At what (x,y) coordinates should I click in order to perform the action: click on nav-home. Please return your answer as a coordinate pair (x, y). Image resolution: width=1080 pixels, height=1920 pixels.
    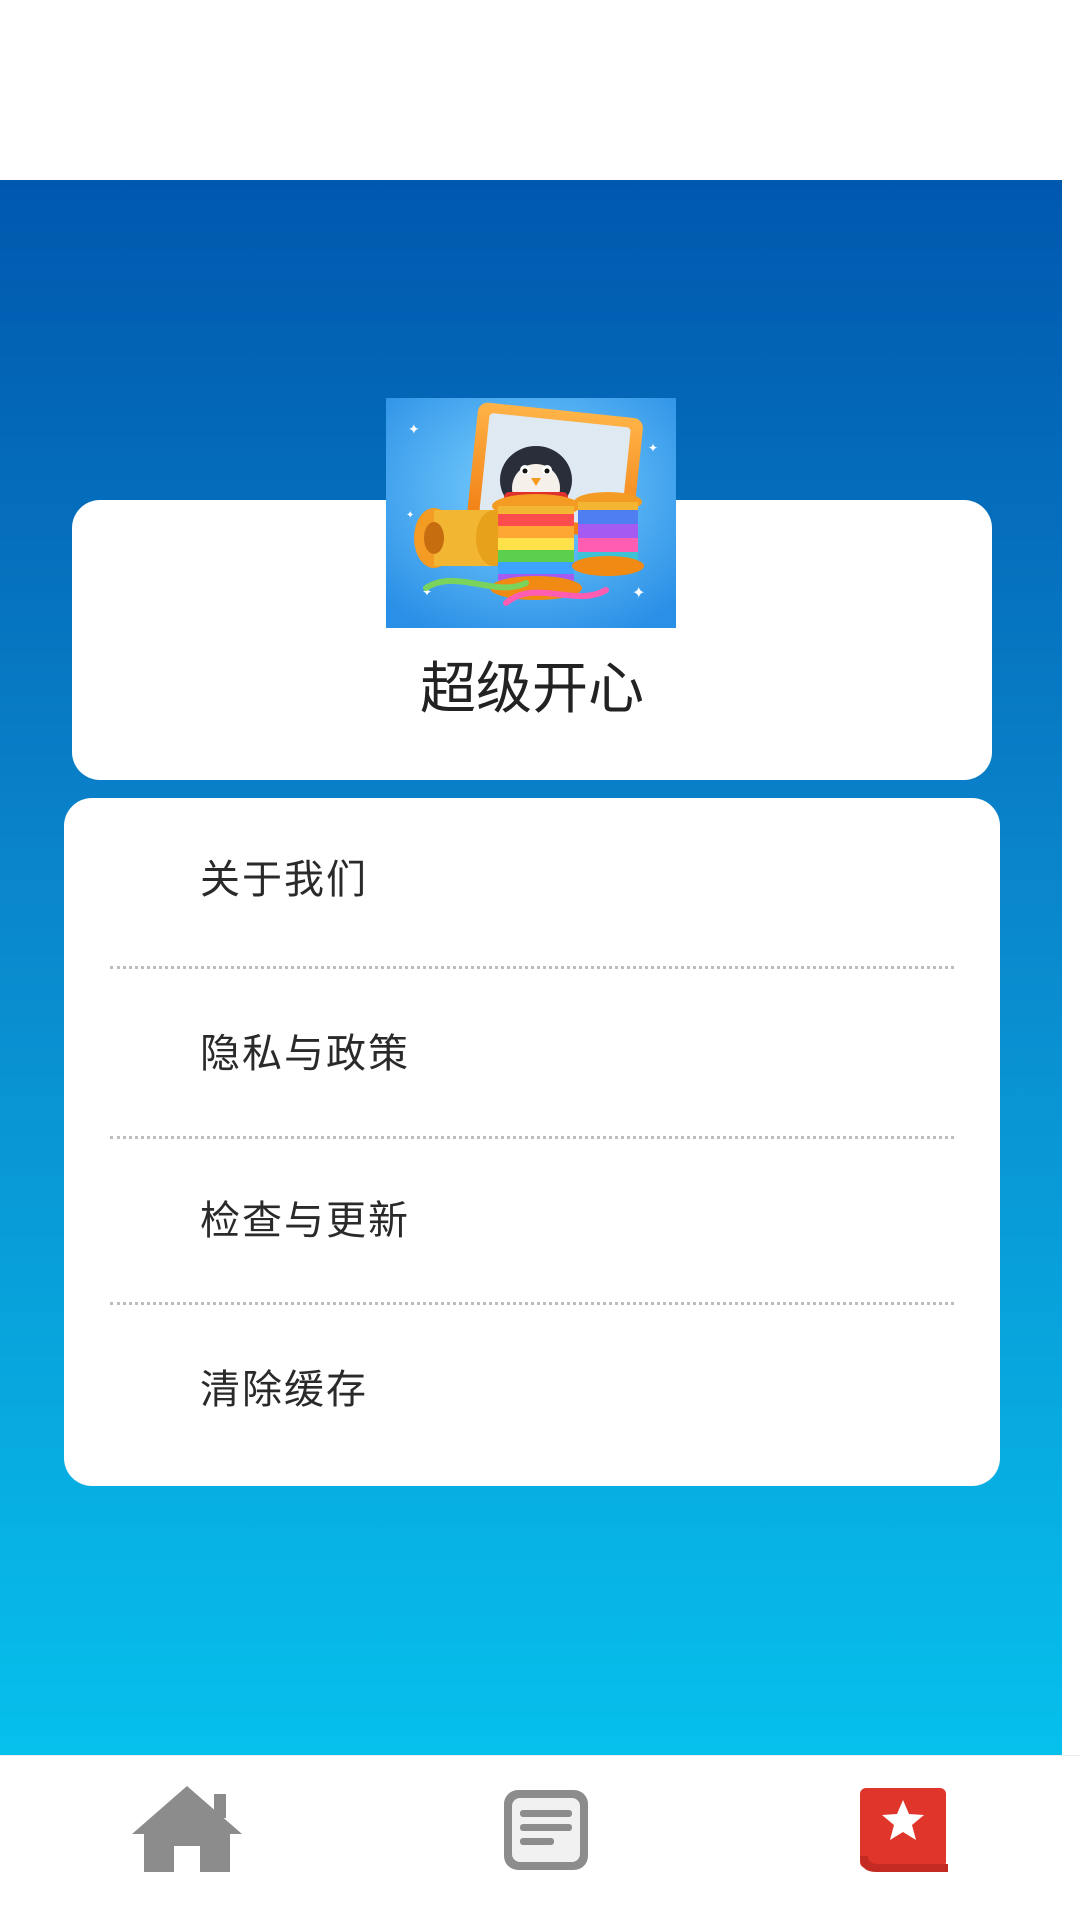
    Looking at the image, I should click on (187, 1831).